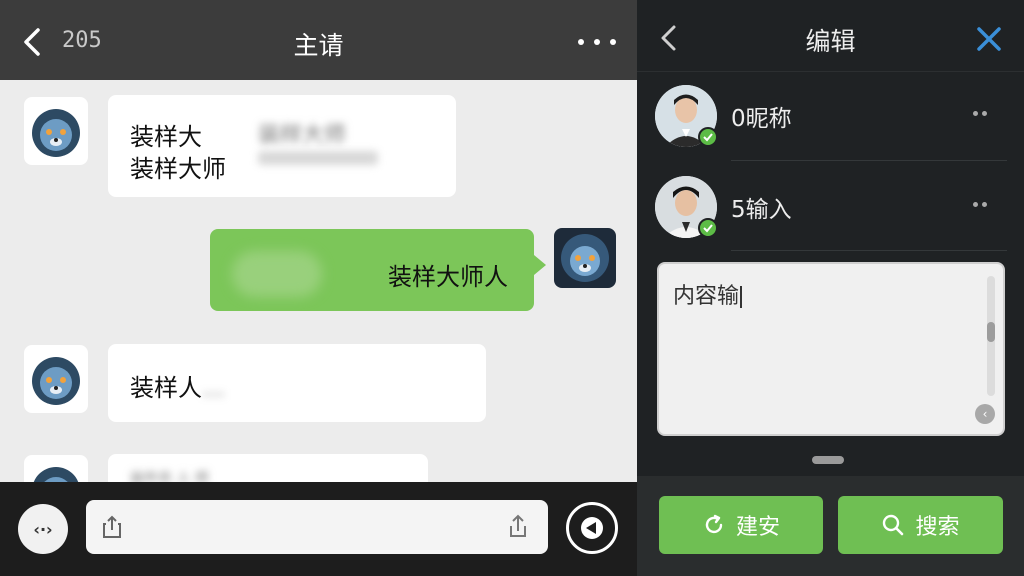 Image resolution: width=1024 pixels, height=576 pixels. What do you see at coordinates (937, 527) in the screenshot?
I see `search-button-label: 搜索` at bounding box center [937, 527].